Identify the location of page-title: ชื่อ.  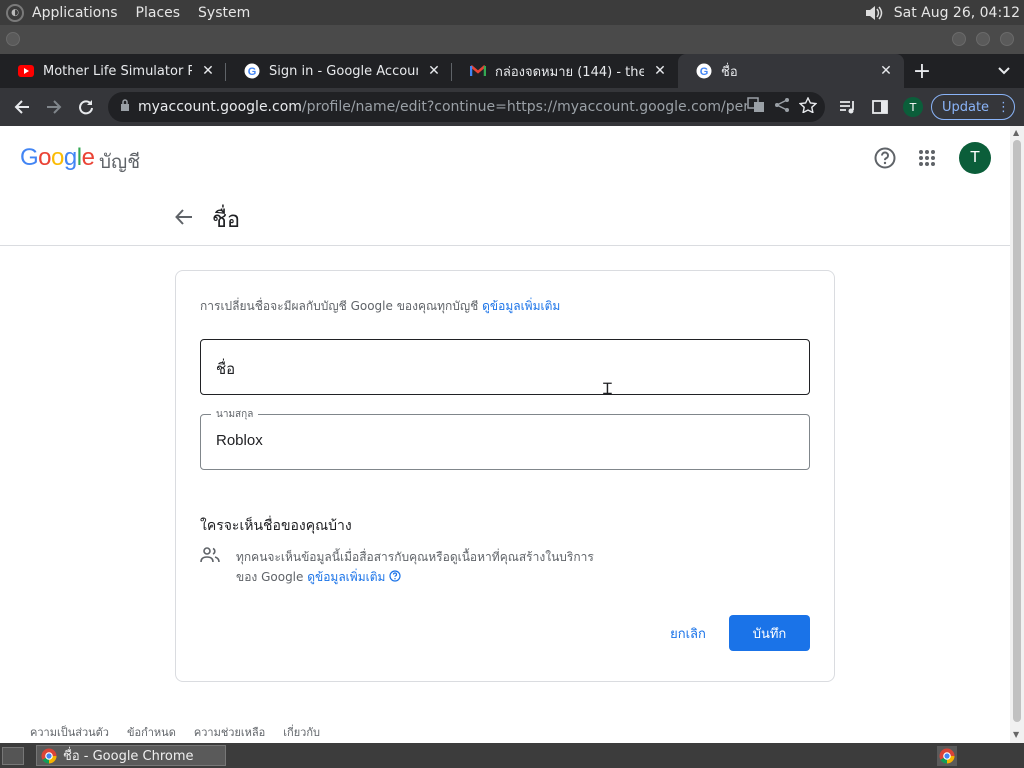
(226, 220).